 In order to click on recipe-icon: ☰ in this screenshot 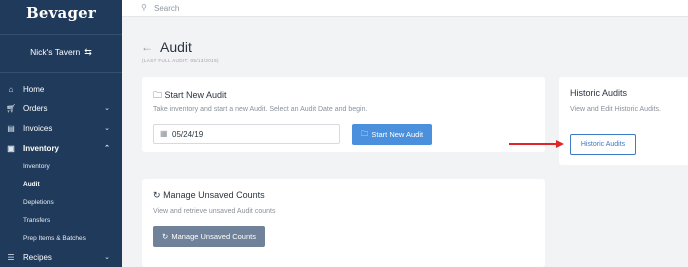, I will do `click(11, 257)`.